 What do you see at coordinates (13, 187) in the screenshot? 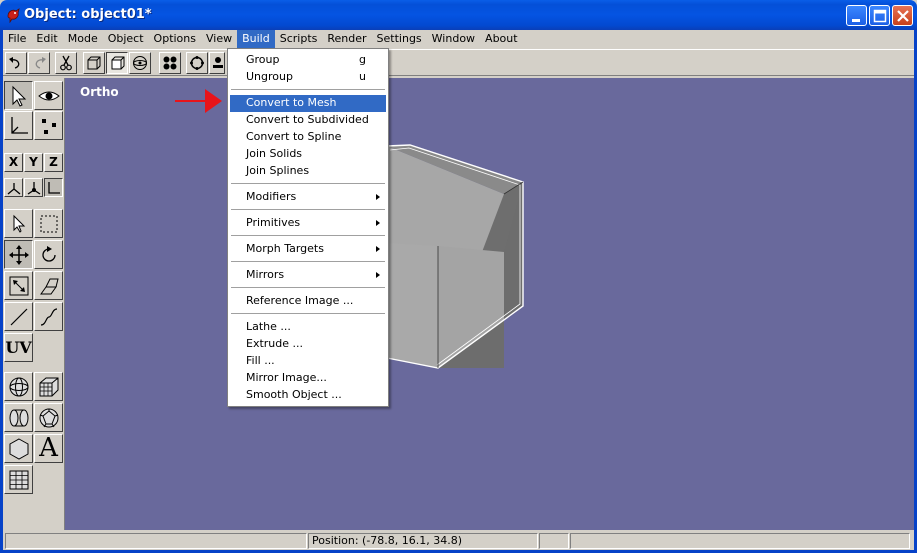
I see `local-axis-button` at bounding box center [13, 187].